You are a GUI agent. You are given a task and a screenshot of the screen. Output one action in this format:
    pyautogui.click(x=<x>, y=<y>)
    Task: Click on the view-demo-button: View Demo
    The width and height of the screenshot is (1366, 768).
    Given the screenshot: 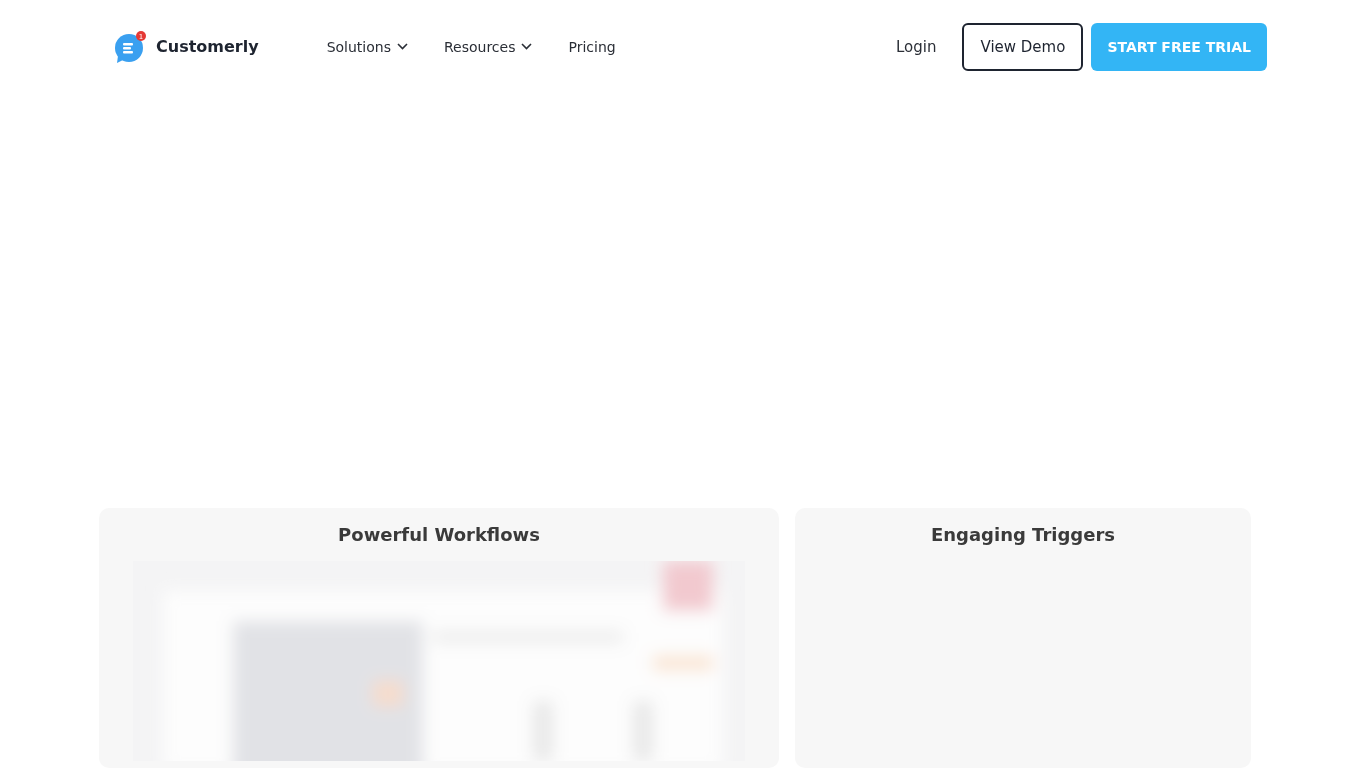 What is the action you would take?
    pyautogui.click(x=1023, y=46)
    